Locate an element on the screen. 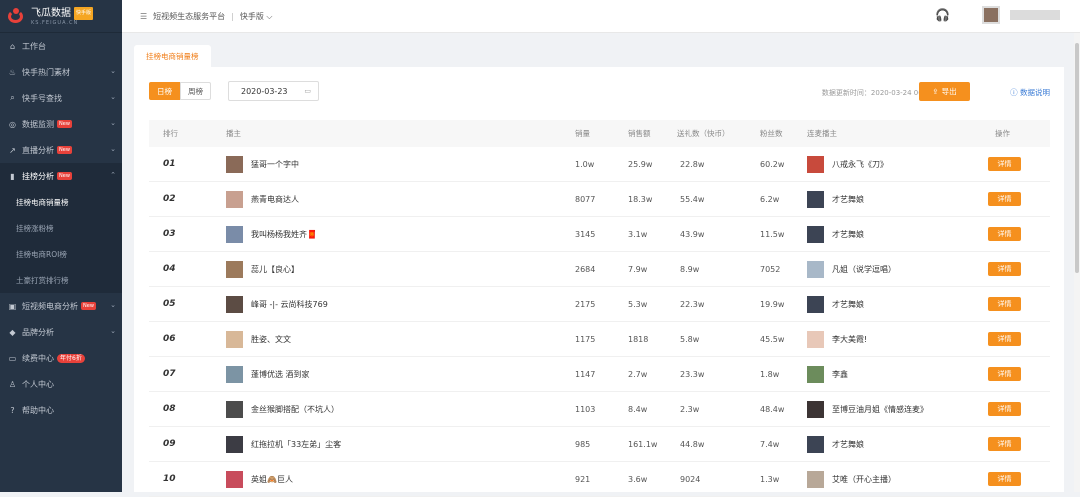 The height and width of the screenshot is (497, 1080). sidebar-item-label: 工作台 is located at coordinates (34, 46).